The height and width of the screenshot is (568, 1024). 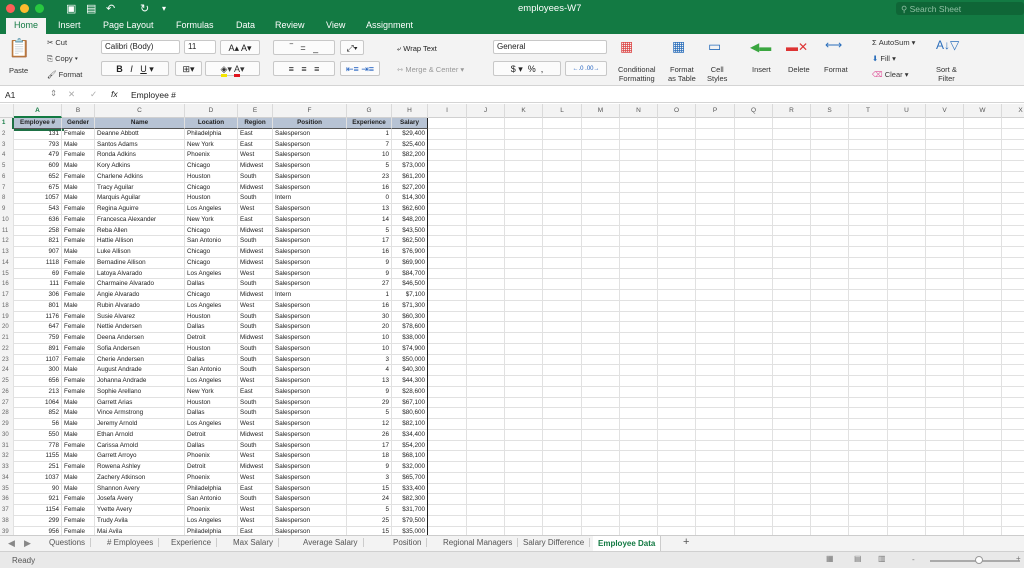 I want to click on cell: $82,200, so click(x=410, y=155).